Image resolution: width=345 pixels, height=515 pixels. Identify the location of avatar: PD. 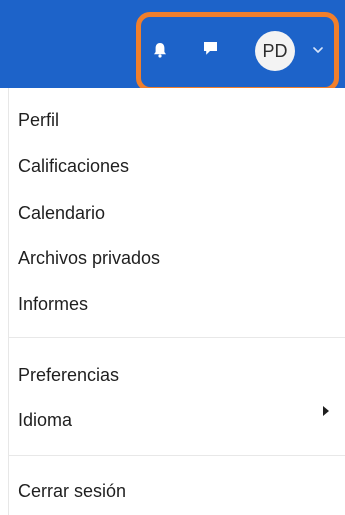
(275, 51).